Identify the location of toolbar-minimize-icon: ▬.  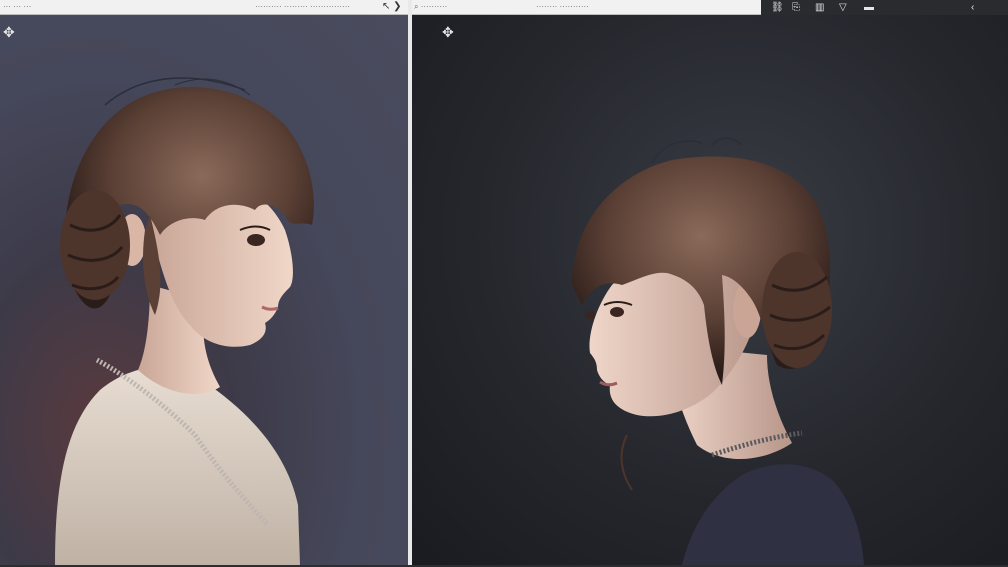
(869, 7).